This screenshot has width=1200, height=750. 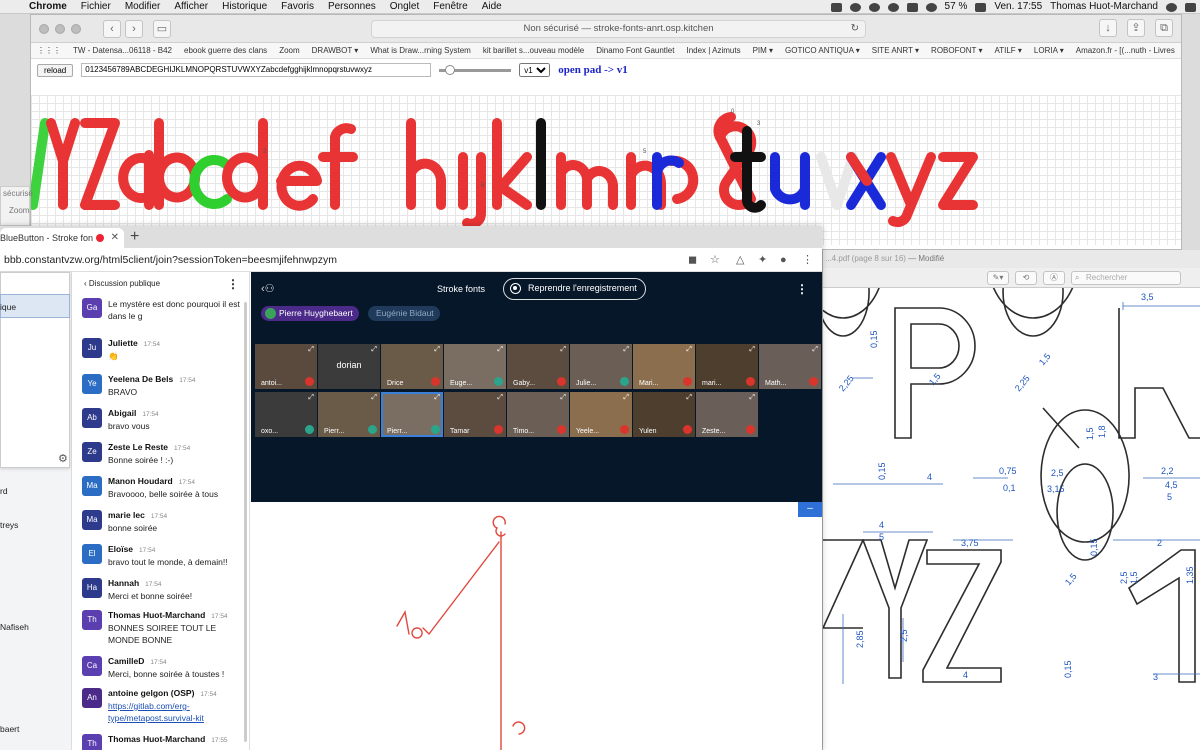 What do you see at coordinates (44, 28) in the screenshot?
I see `close-window-button` at bounding box center [44, 28].